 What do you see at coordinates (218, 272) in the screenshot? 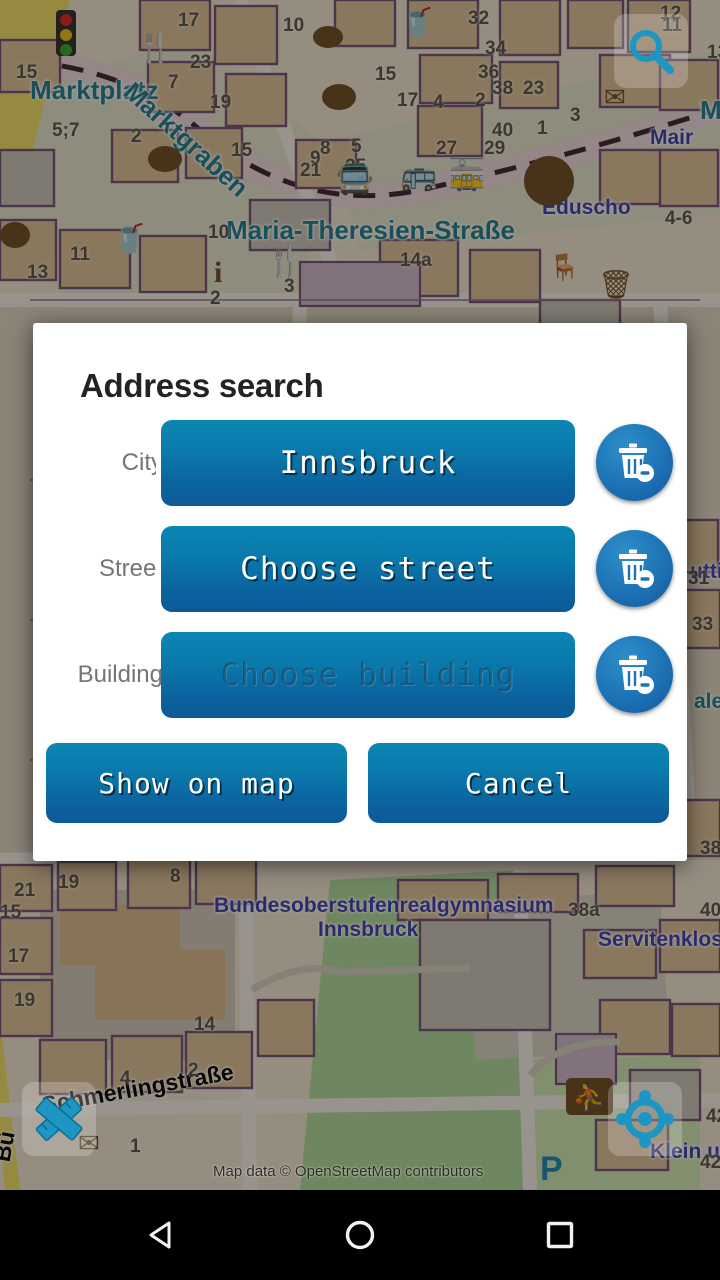
I see `information-icon: i` at bounding box center [218, 272].